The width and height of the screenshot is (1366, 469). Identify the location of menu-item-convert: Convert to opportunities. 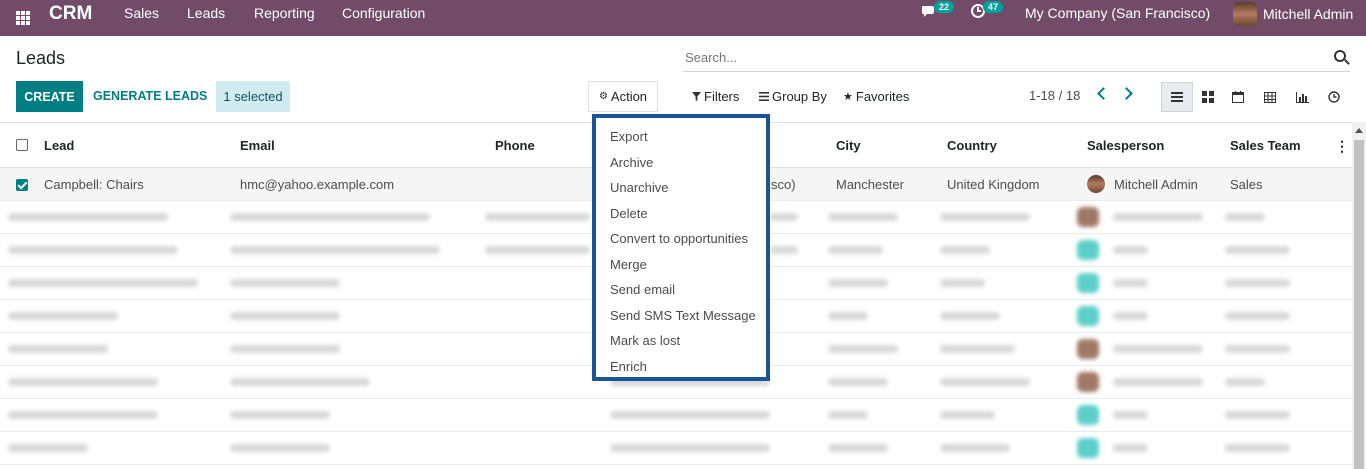
(679, 238).